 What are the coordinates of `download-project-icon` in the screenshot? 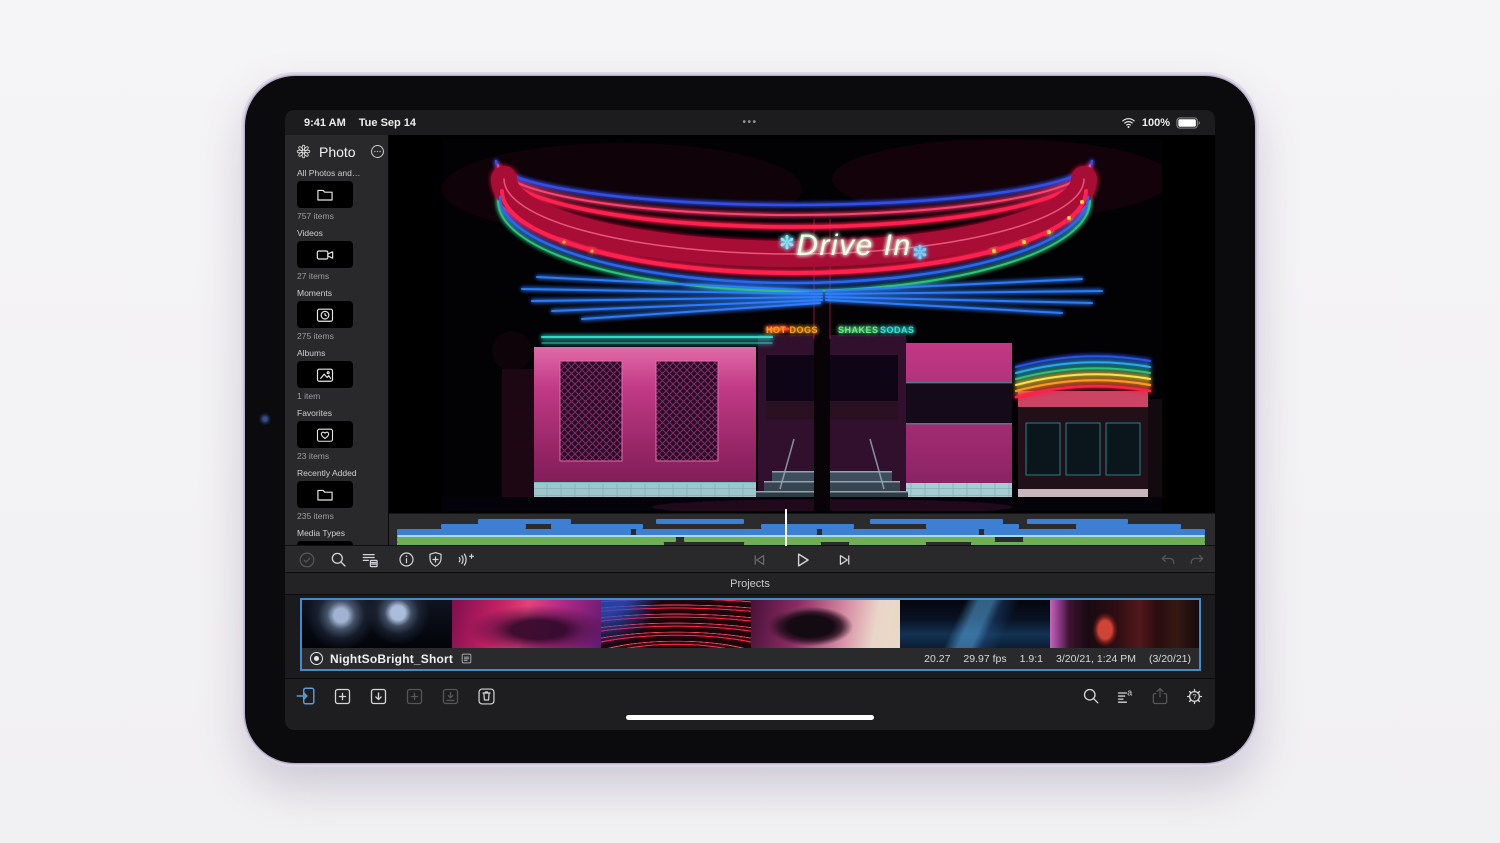 It's located at (378, 696).